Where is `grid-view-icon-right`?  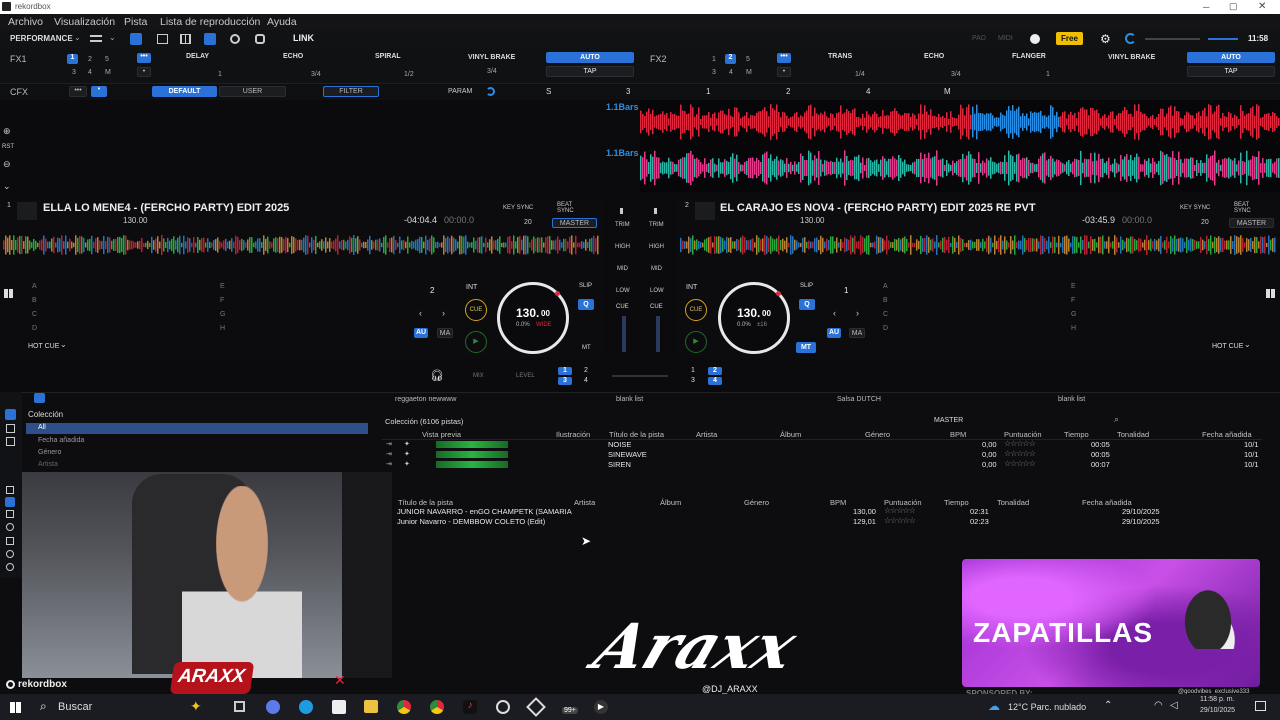 grid-view-icon-right is located at coordinates (1270, 293).